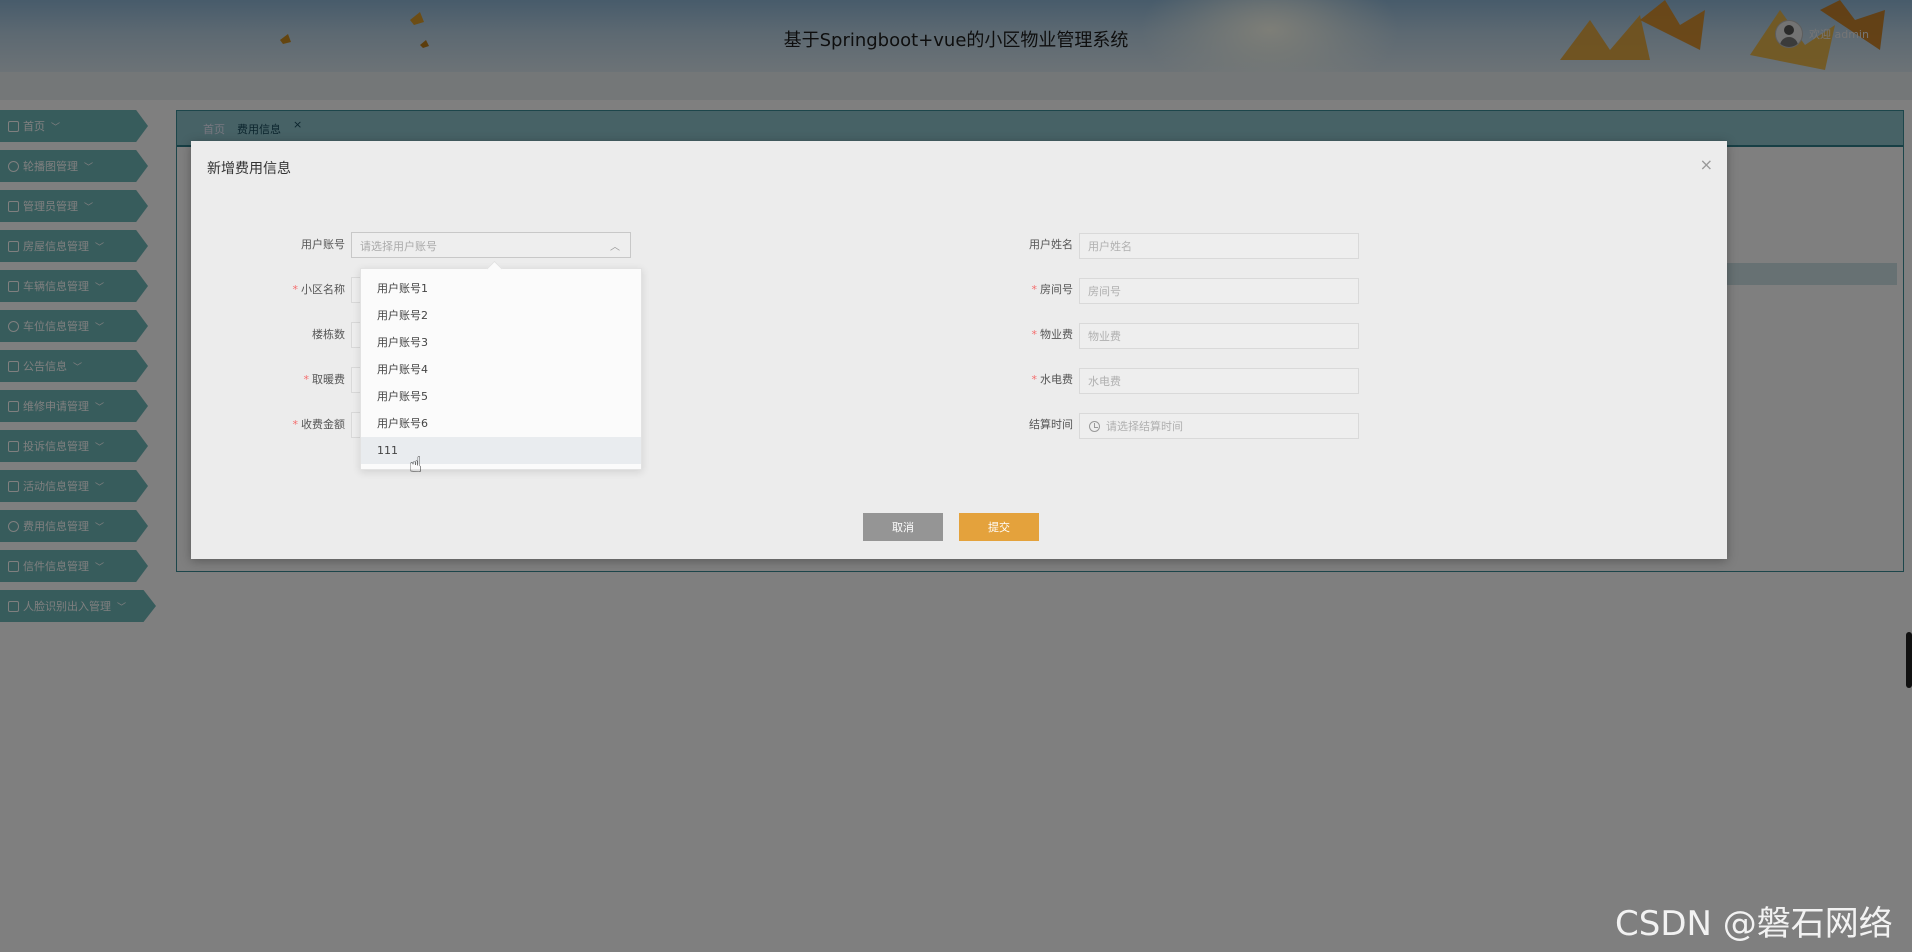  Describe the element at coordinates (249, 169) in the screenshot. I see `dialog-title: 新增费用信息` at that location.